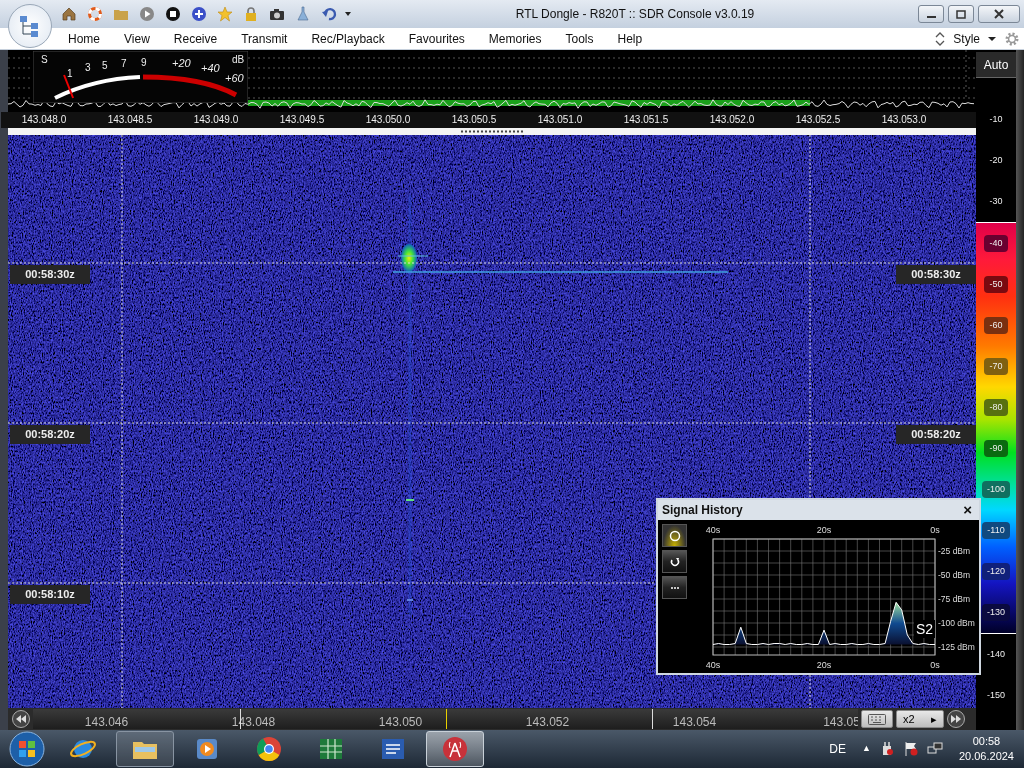 This screenshot has width=1024, height=768. What do you see at coordinates (954, 599) in the screenshot?
I see `tick-label: -75 dBm` at bounding box center [954, 599].